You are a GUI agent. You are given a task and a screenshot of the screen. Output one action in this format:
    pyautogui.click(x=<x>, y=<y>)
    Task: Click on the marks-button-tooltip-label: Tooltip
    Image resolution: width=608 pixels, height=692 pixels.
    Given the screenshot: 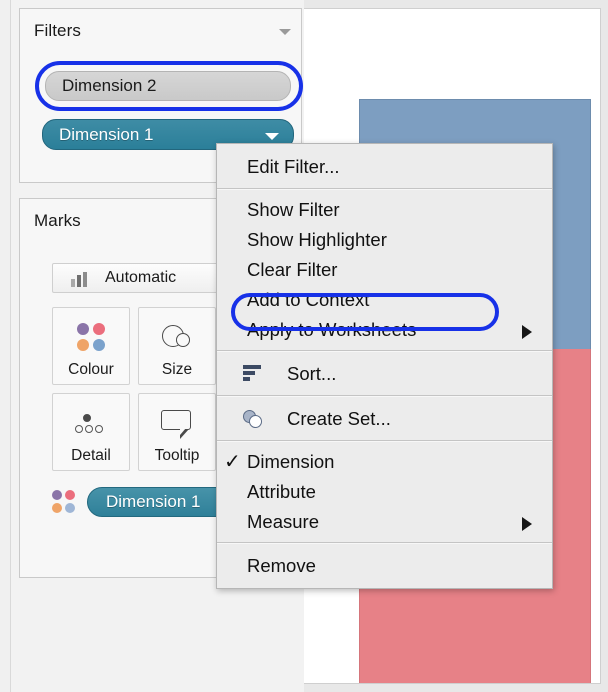 What is the action you would take?
    pyautogui.click(x=177, y=455)
    